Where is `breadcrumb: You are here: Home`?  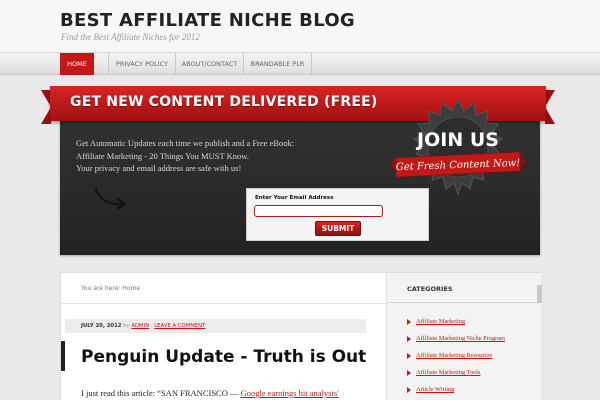
breadcrumb: You are here: Home is located at coordinates (111, 288).